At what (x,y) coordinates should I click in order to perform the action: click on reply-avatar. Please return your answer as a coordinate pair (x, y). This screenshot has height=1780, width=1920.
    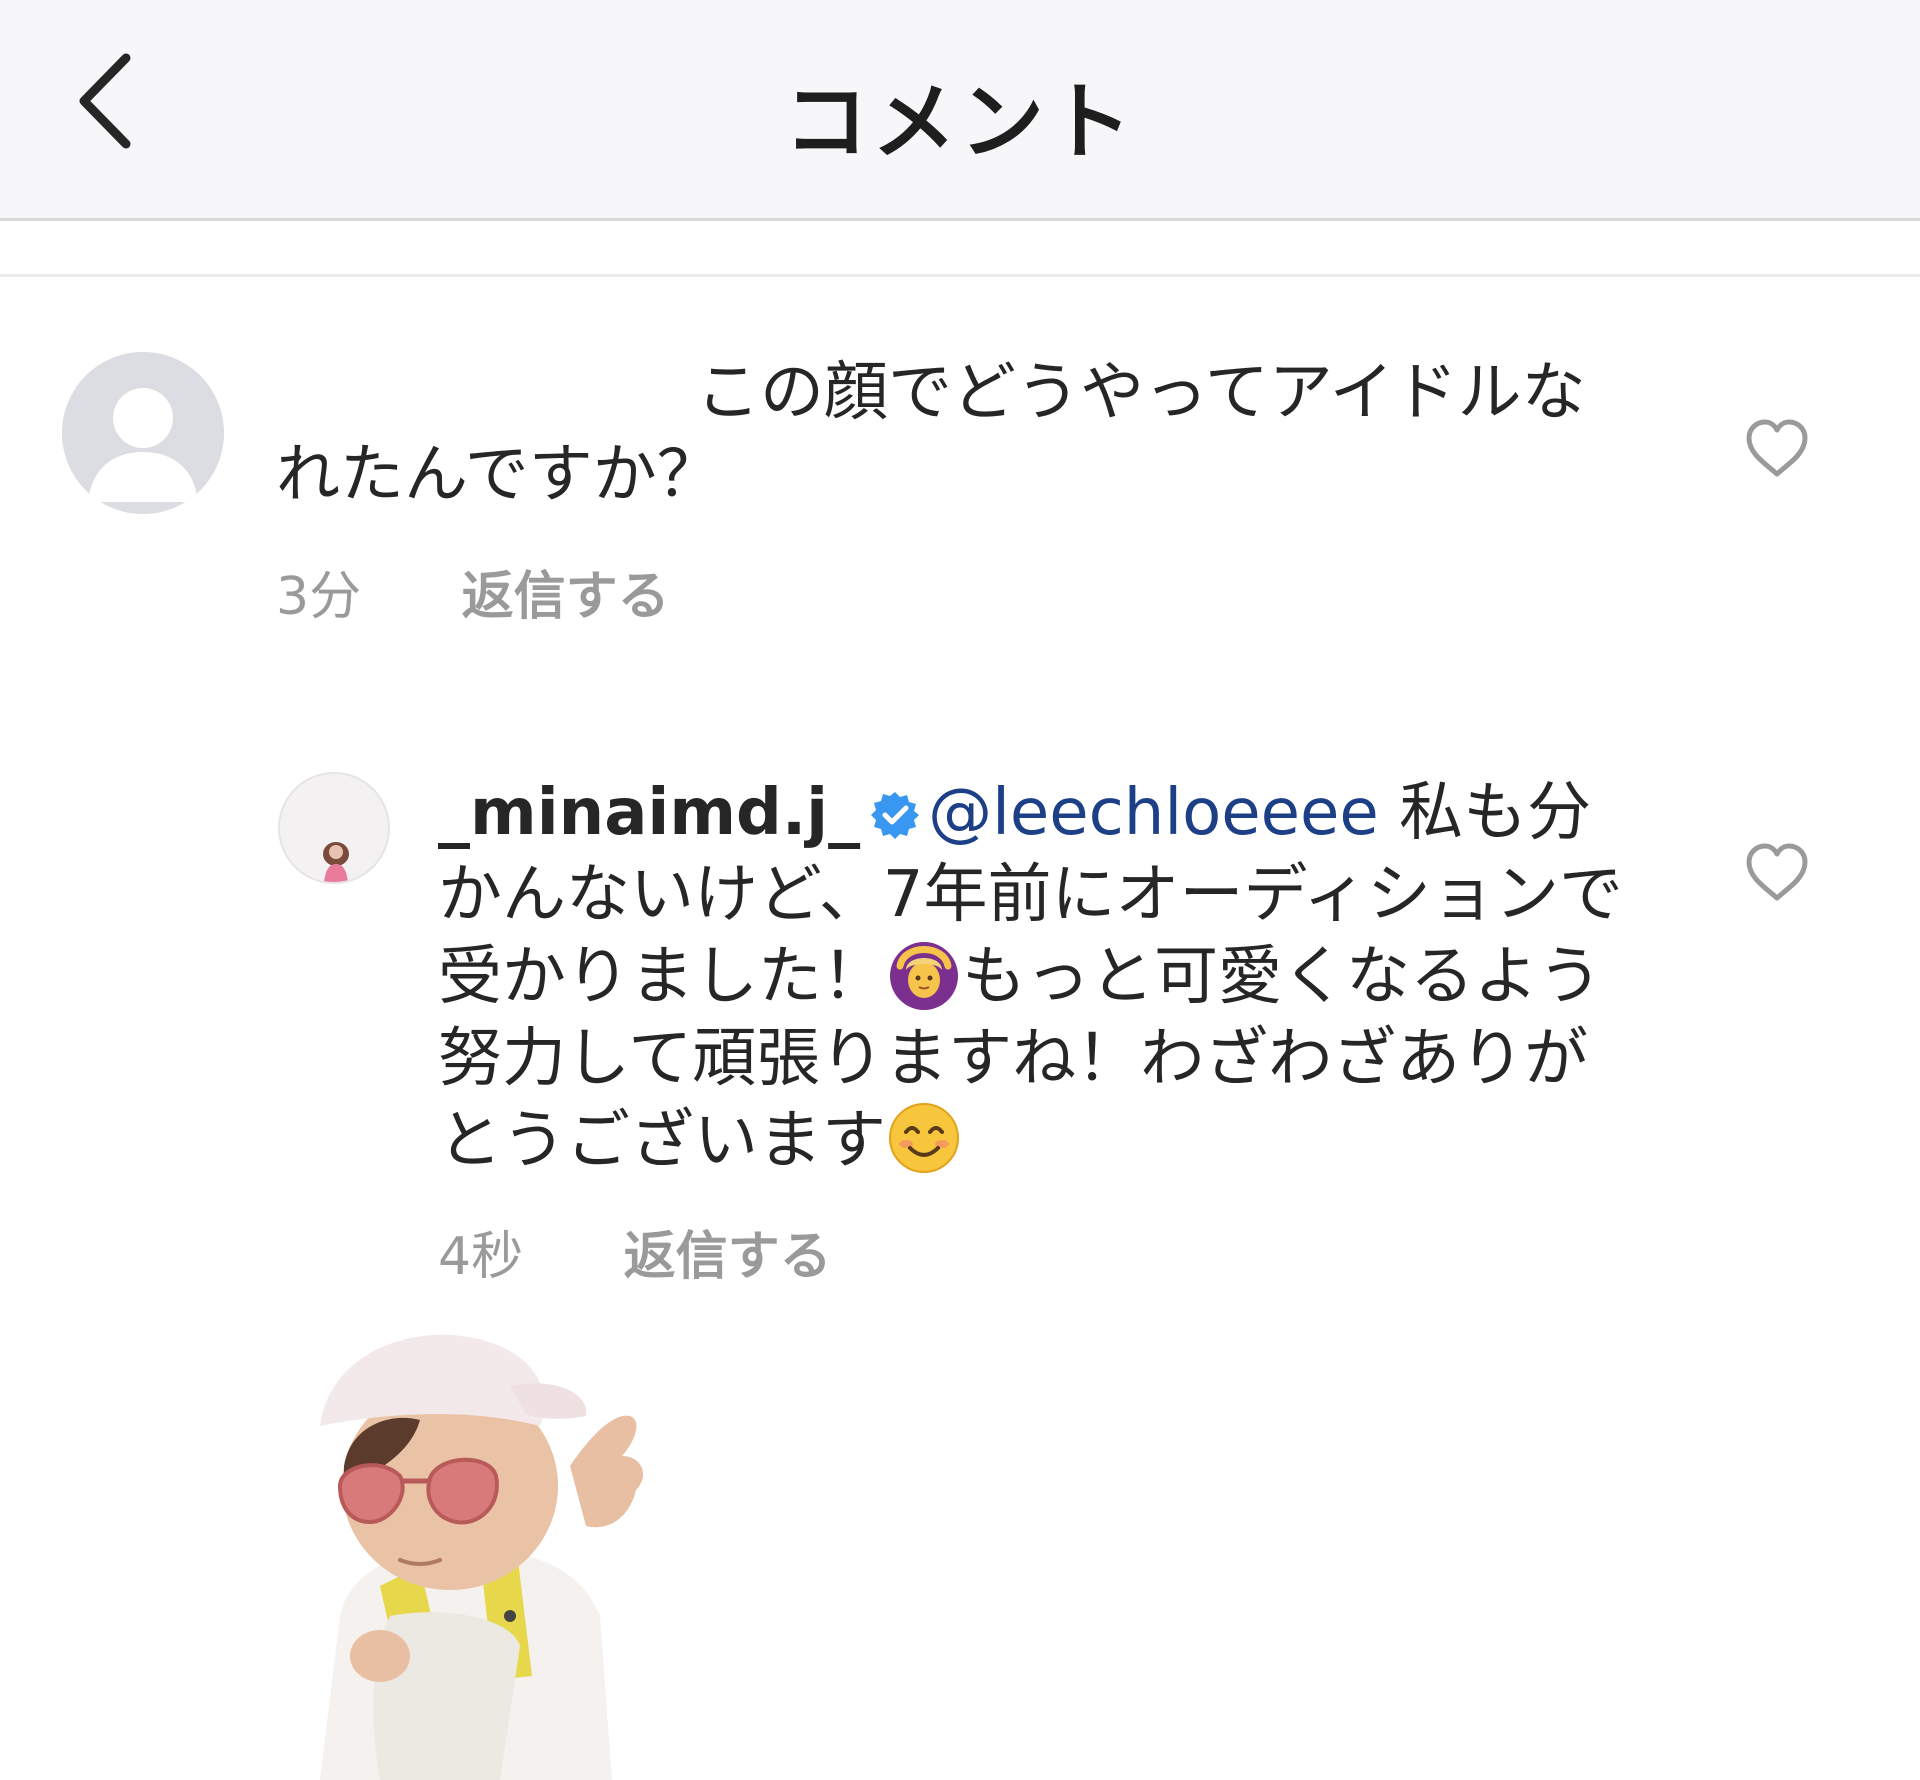
    Looking at the image, I should click on (334, 828).